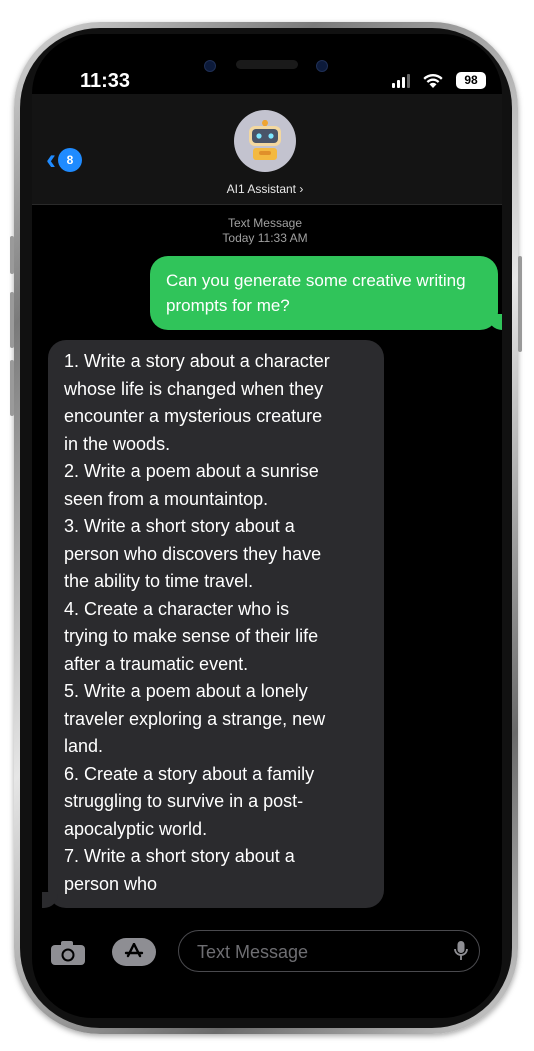 The height and width of the screenshot is (1051, 534). I want to click on incoming-line: struggling to survive in a post-, so click(184, 801).